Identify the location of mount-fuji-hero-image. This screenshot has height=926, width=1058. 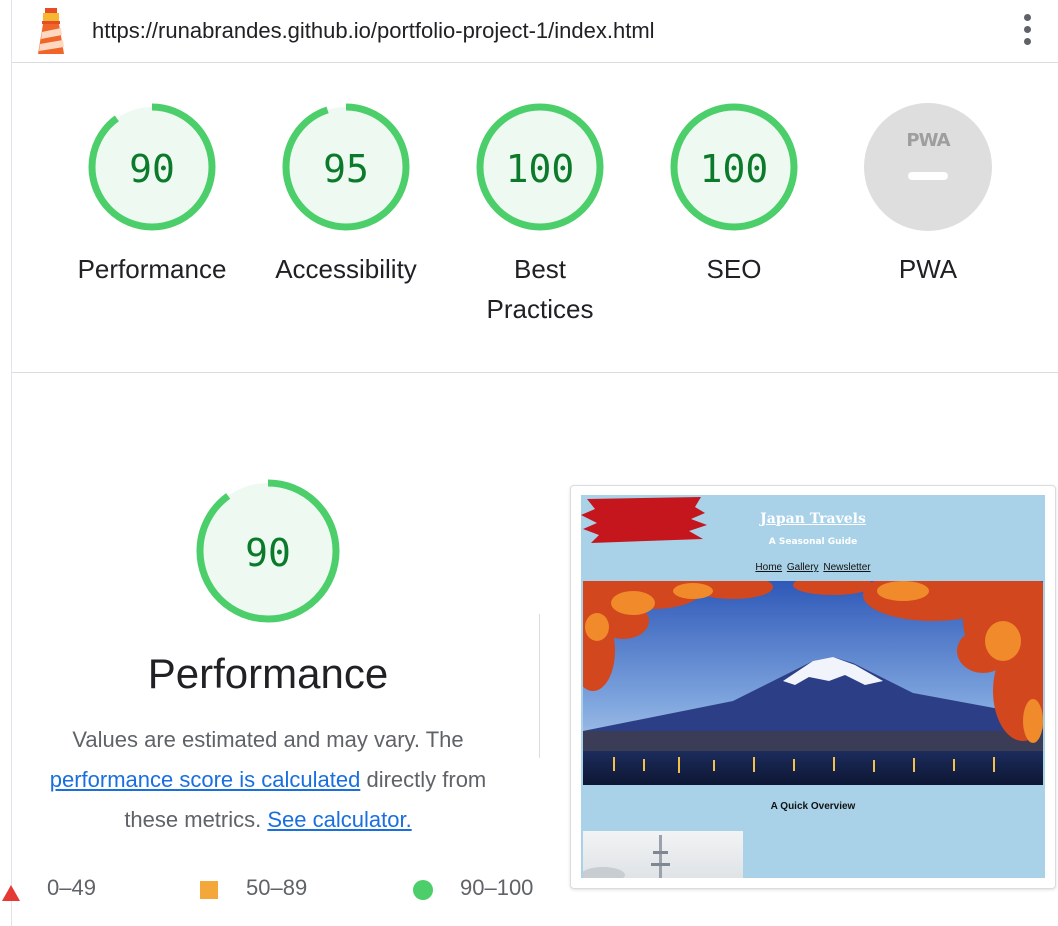
(813, 683).